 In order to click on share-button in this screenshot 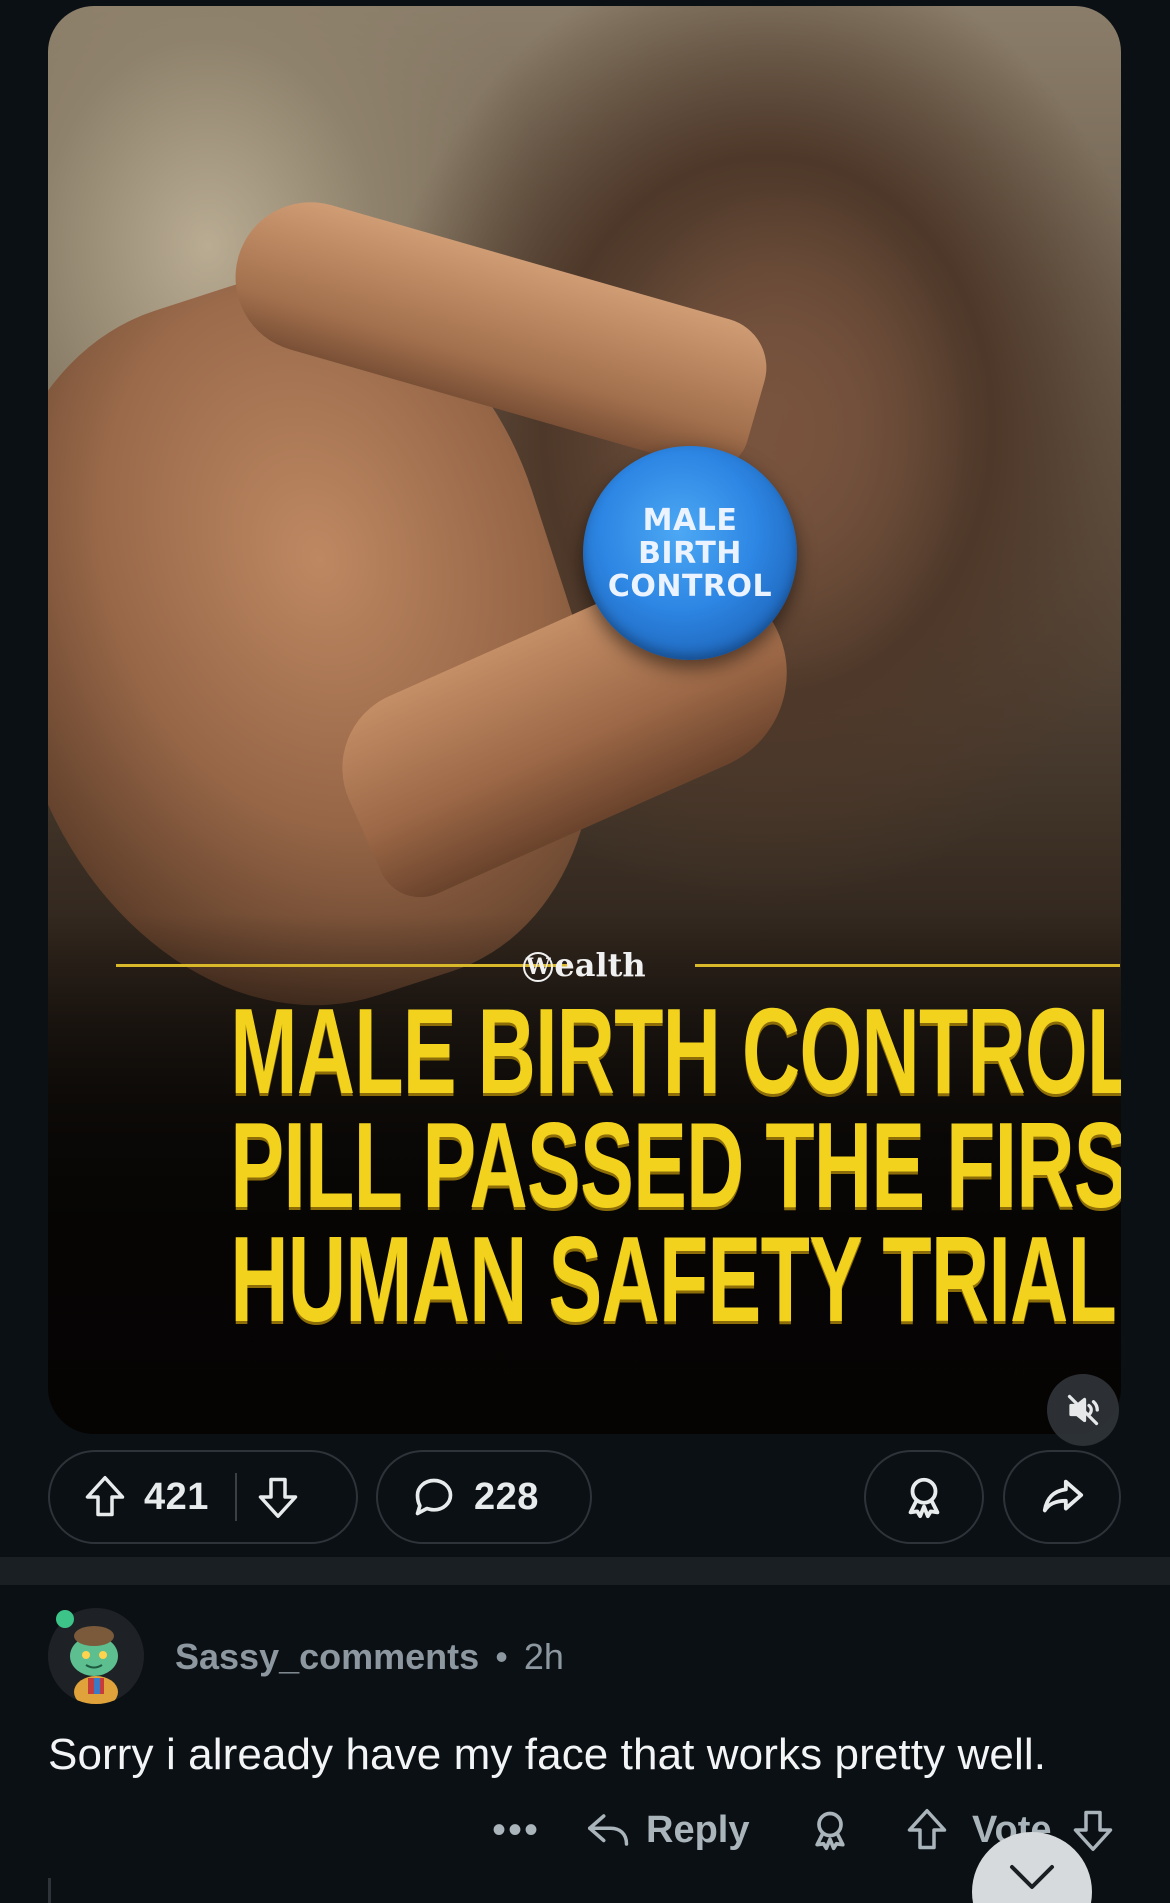, I will do `click(1062, 1497)`.